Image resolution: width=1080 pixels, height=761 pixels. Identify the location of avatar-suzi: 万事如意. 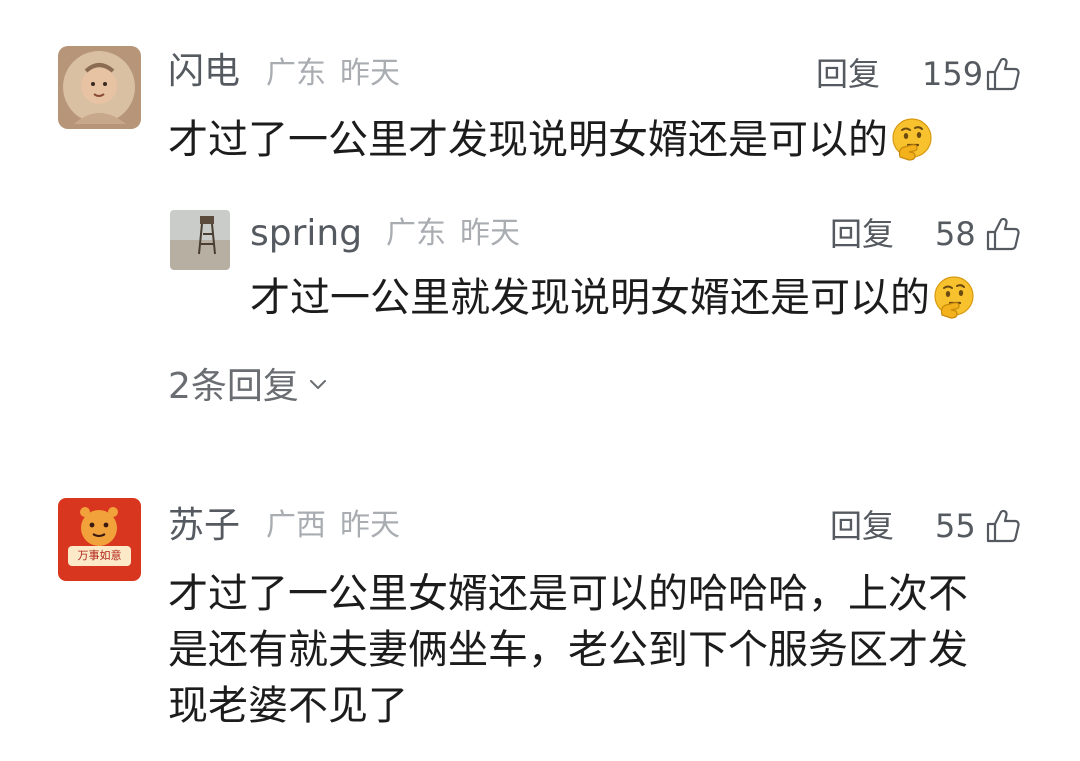
(99, 539).